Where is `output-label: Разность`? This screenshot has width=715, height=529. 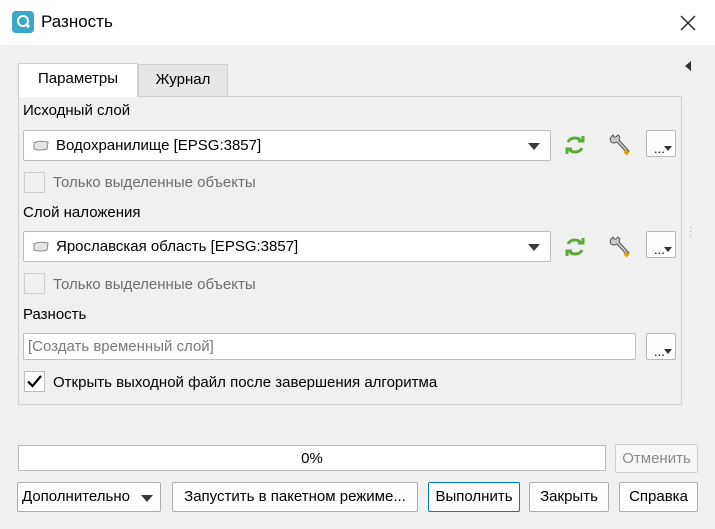 output-label: Разность is located at coordinates (55, 314).